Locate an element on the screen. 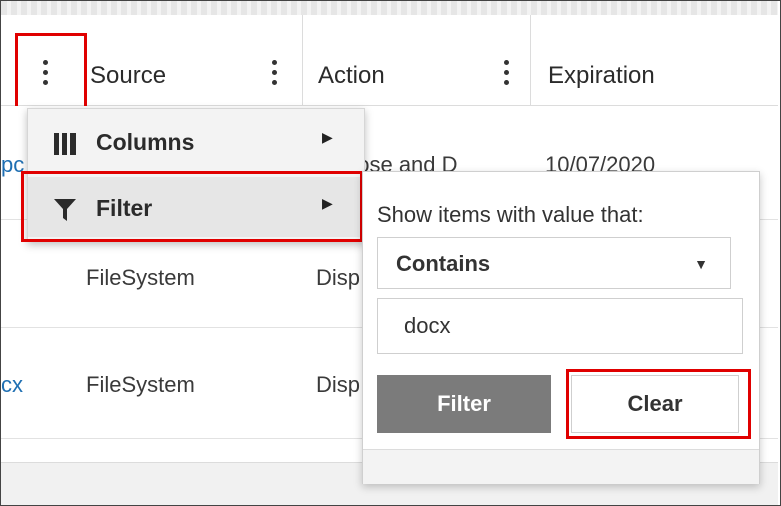 The image size is (781, 506). source-column-menu-icon is located at coordinates (274, 72).